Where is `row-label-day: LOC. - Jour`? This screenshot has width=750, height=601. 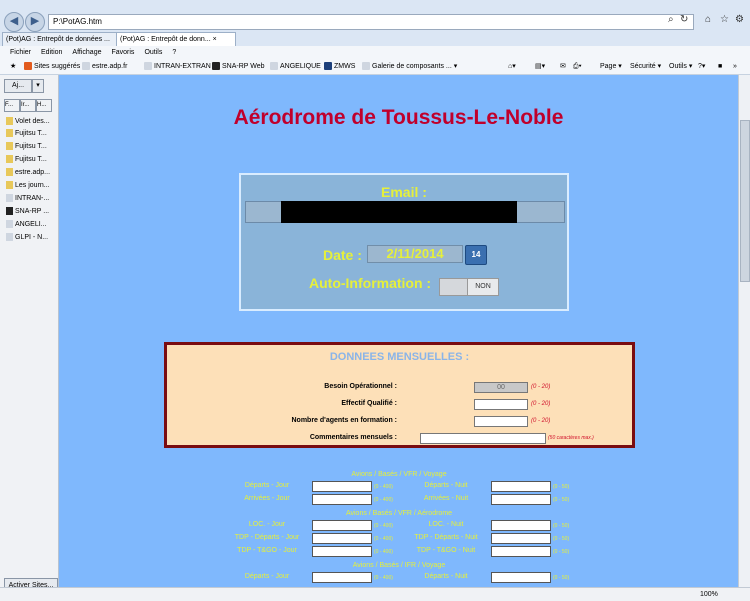
row-label-day: LOC. - Jour is located at coordinates (267, 524).